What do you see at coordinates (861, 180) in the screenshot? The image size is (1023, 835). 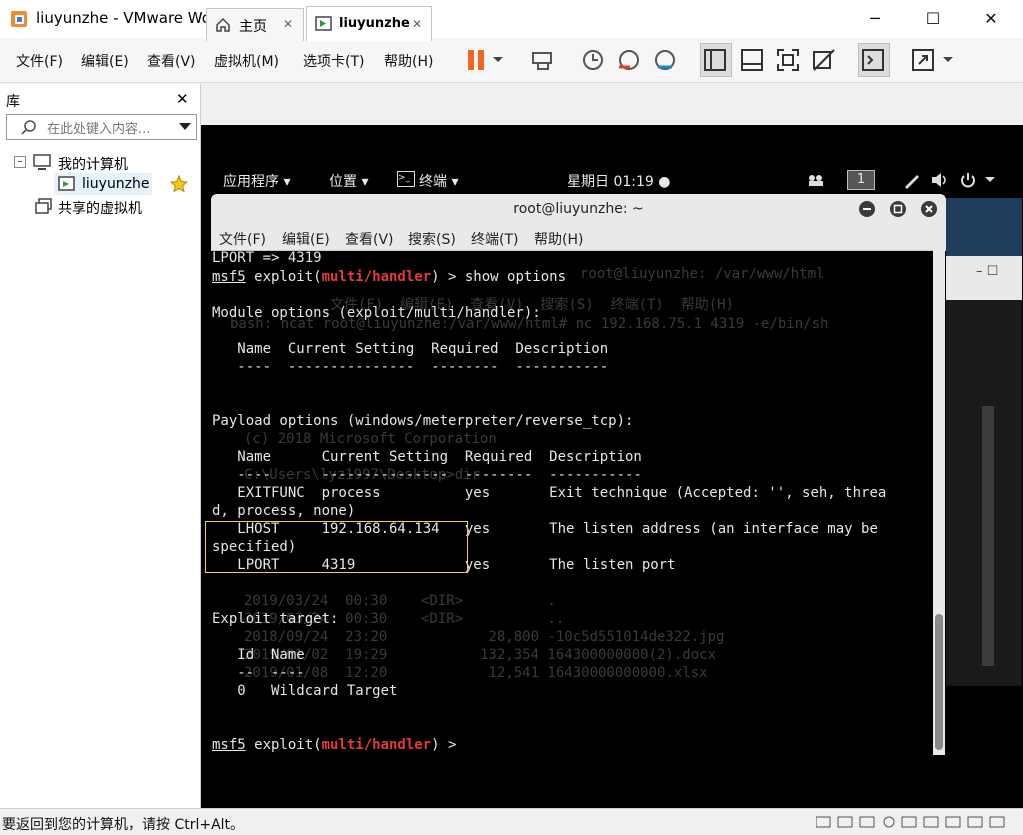 I see `workspace-indicator: 1` at bounding box center [861, 180].